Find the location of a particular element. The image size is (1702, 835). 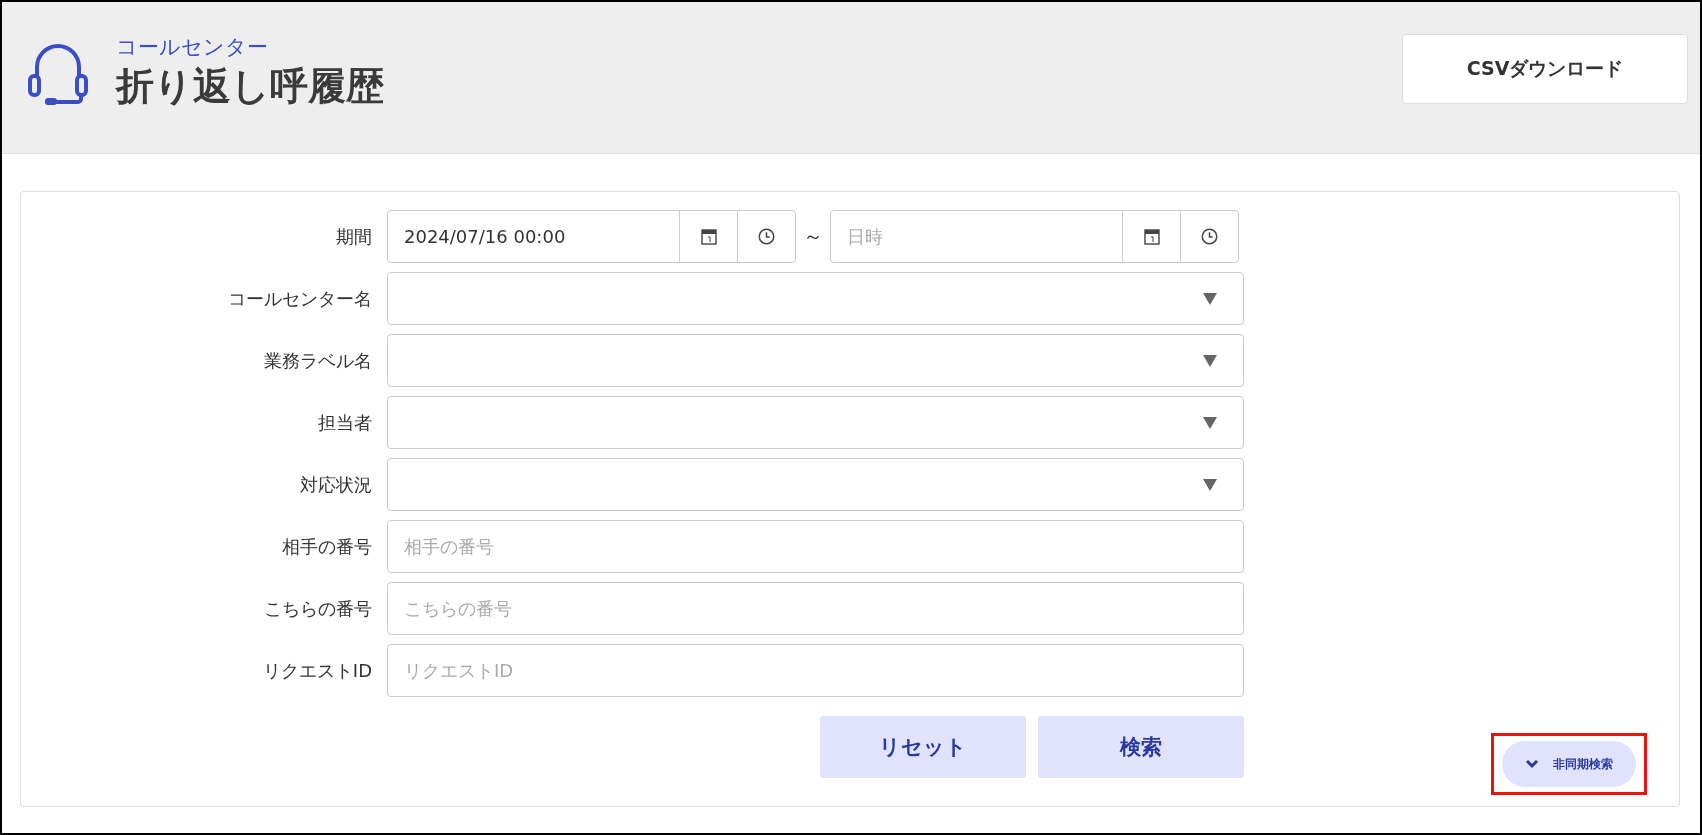

csv-download-button: CSVダウンロード is located at coordinates (1545, 69).